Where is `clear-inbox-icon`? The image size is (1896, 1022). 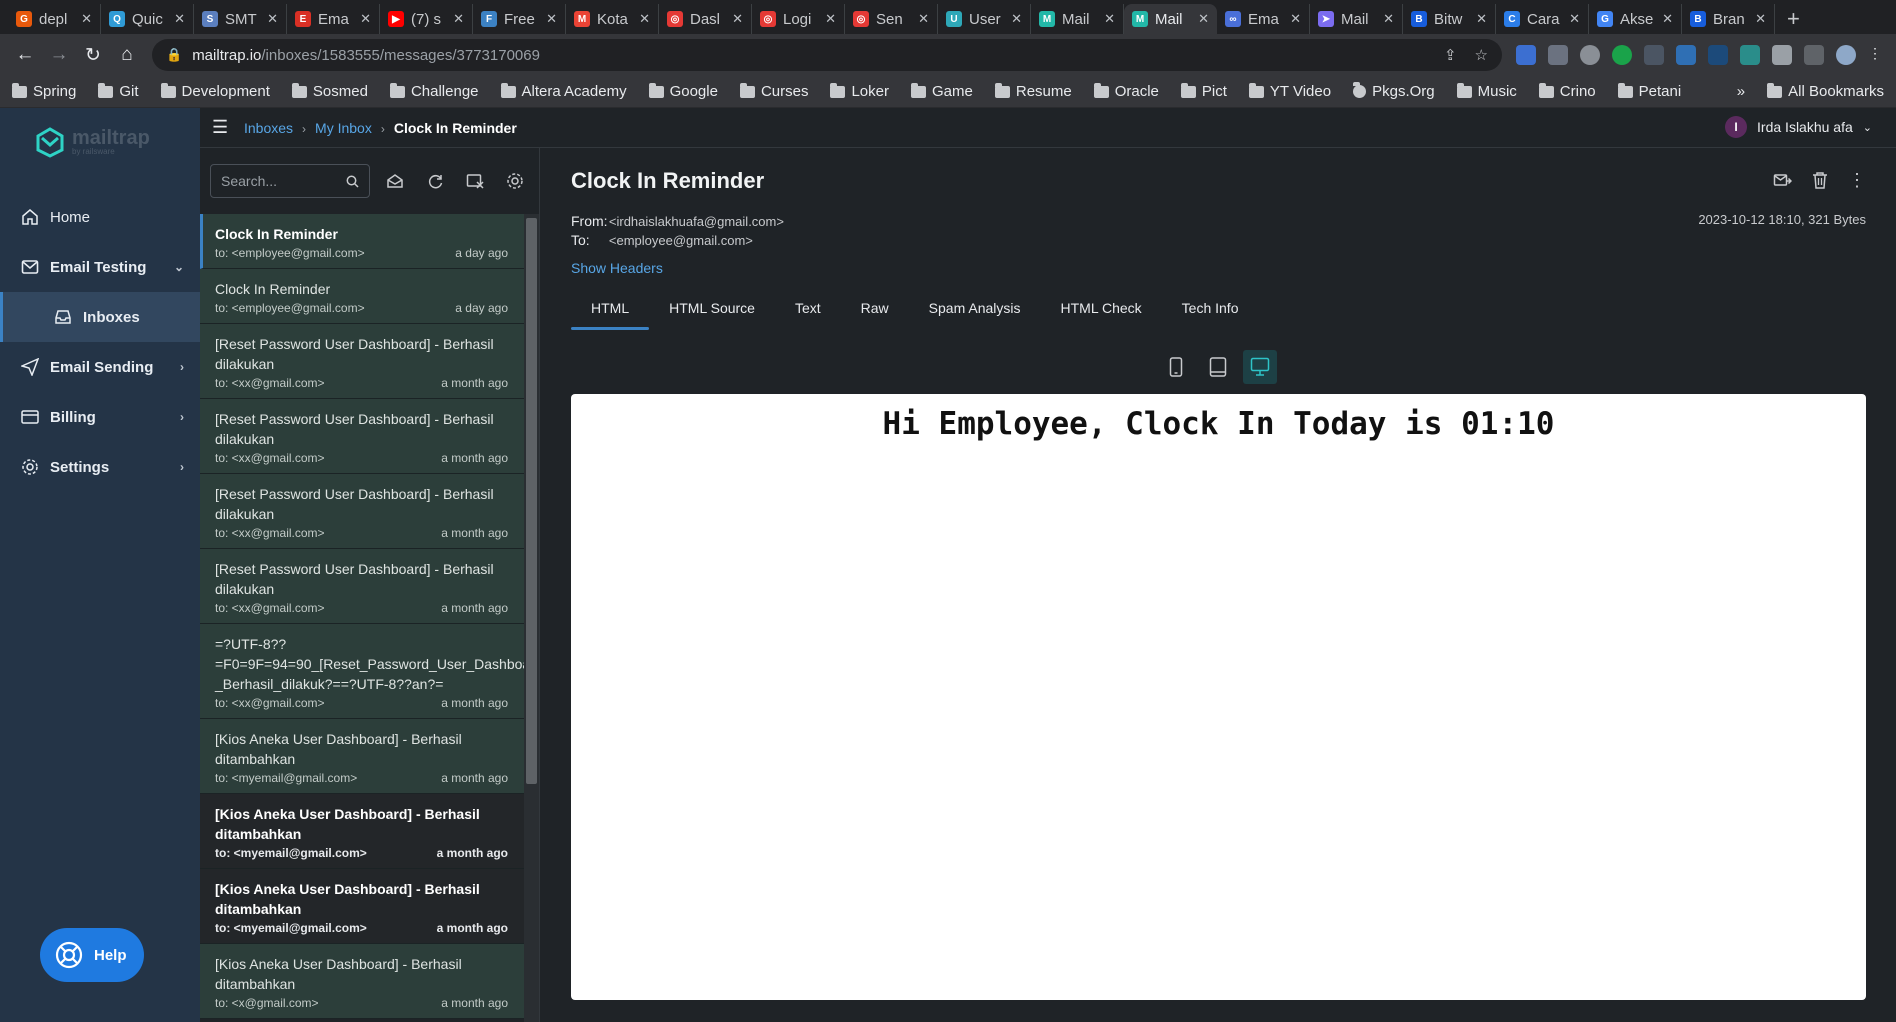
clear-inbox-icon is located at coordinates (475, 181).